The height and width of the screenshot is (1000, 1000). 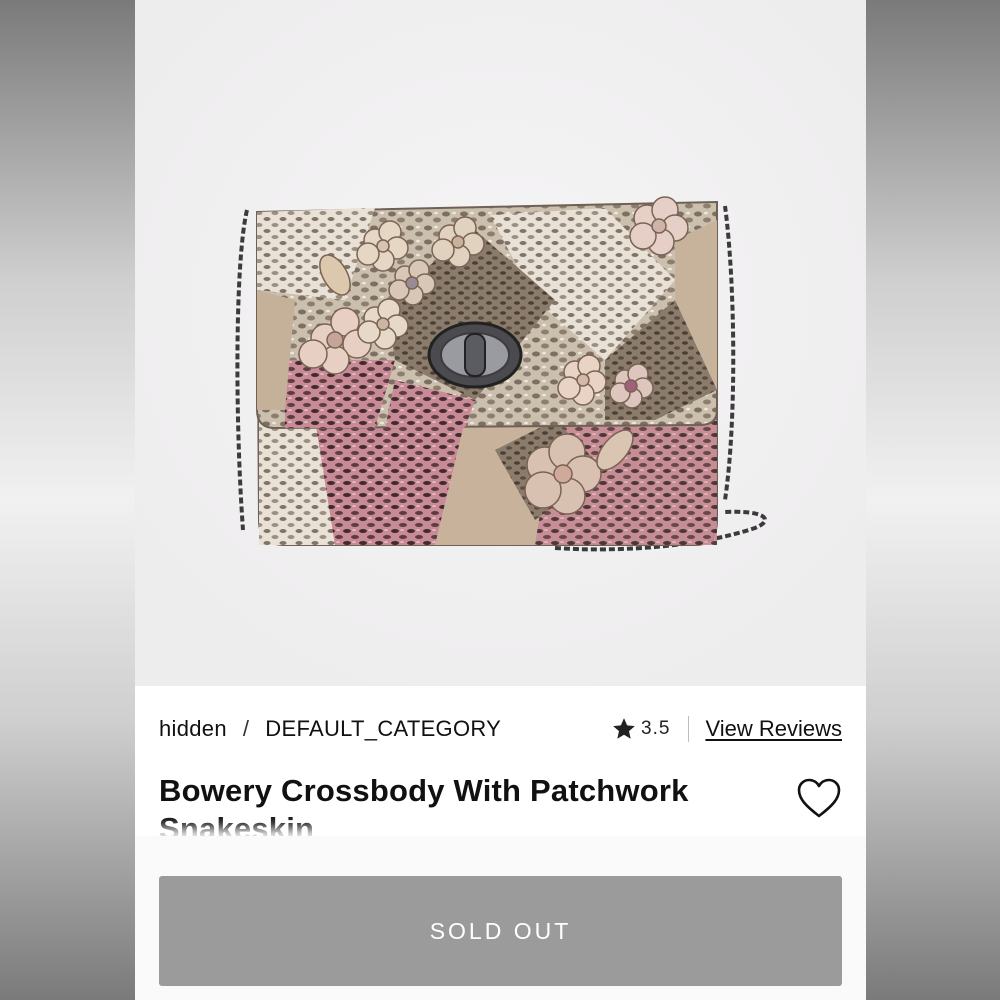 What do you see at coordinates (67, 500) in the screenshot?
I see `left-blurred-backdrop` at bounding box center [67, 500].